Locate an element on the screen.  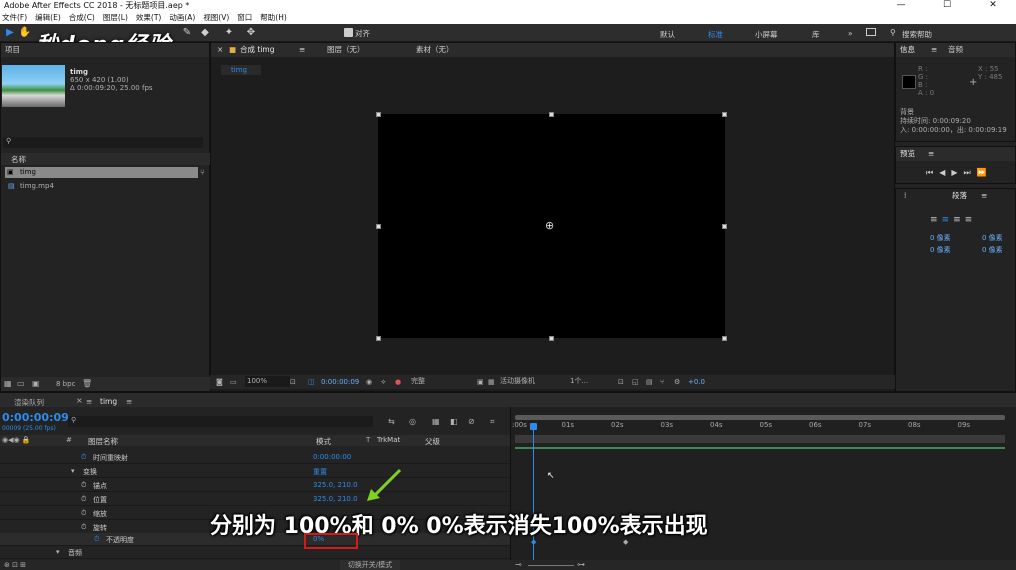
exposure-value: +0.0 is located at coordinates (696, 382).